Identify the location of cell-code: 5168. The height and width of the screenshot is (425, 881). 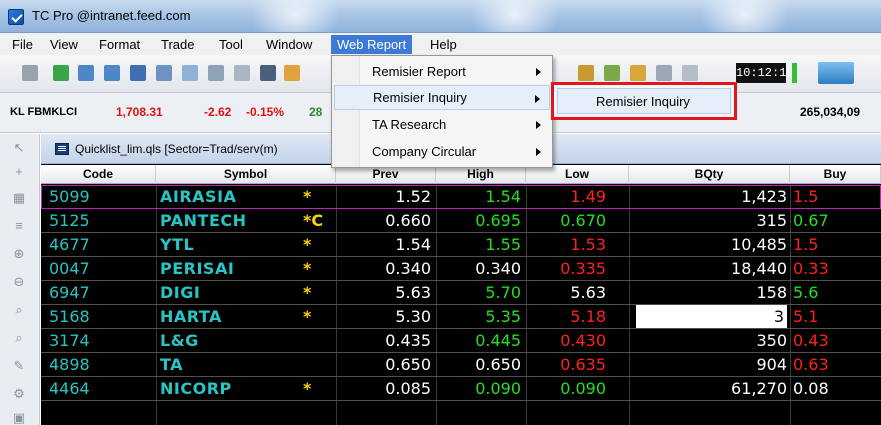
(69, 316).